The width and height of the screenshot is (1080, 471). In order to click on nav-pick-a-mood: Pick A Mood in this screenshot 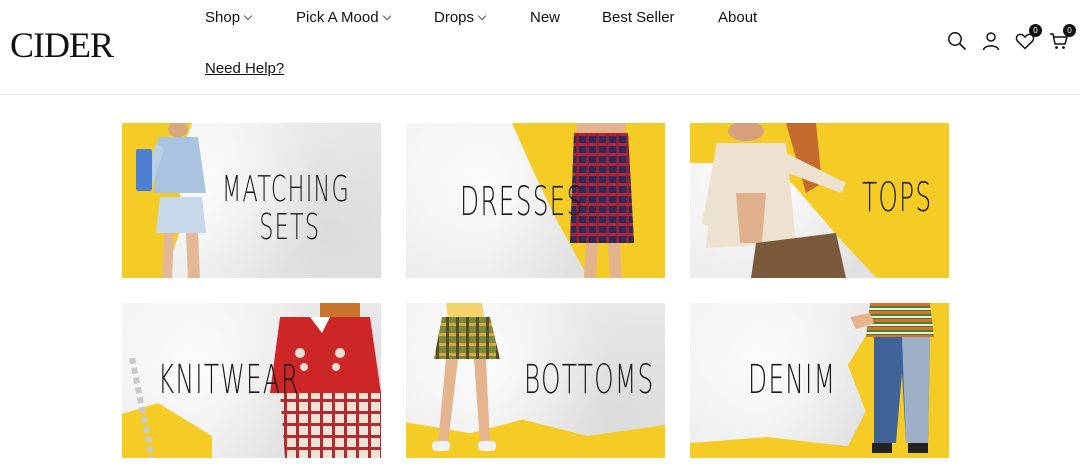, I will do `click(343, 17)`.